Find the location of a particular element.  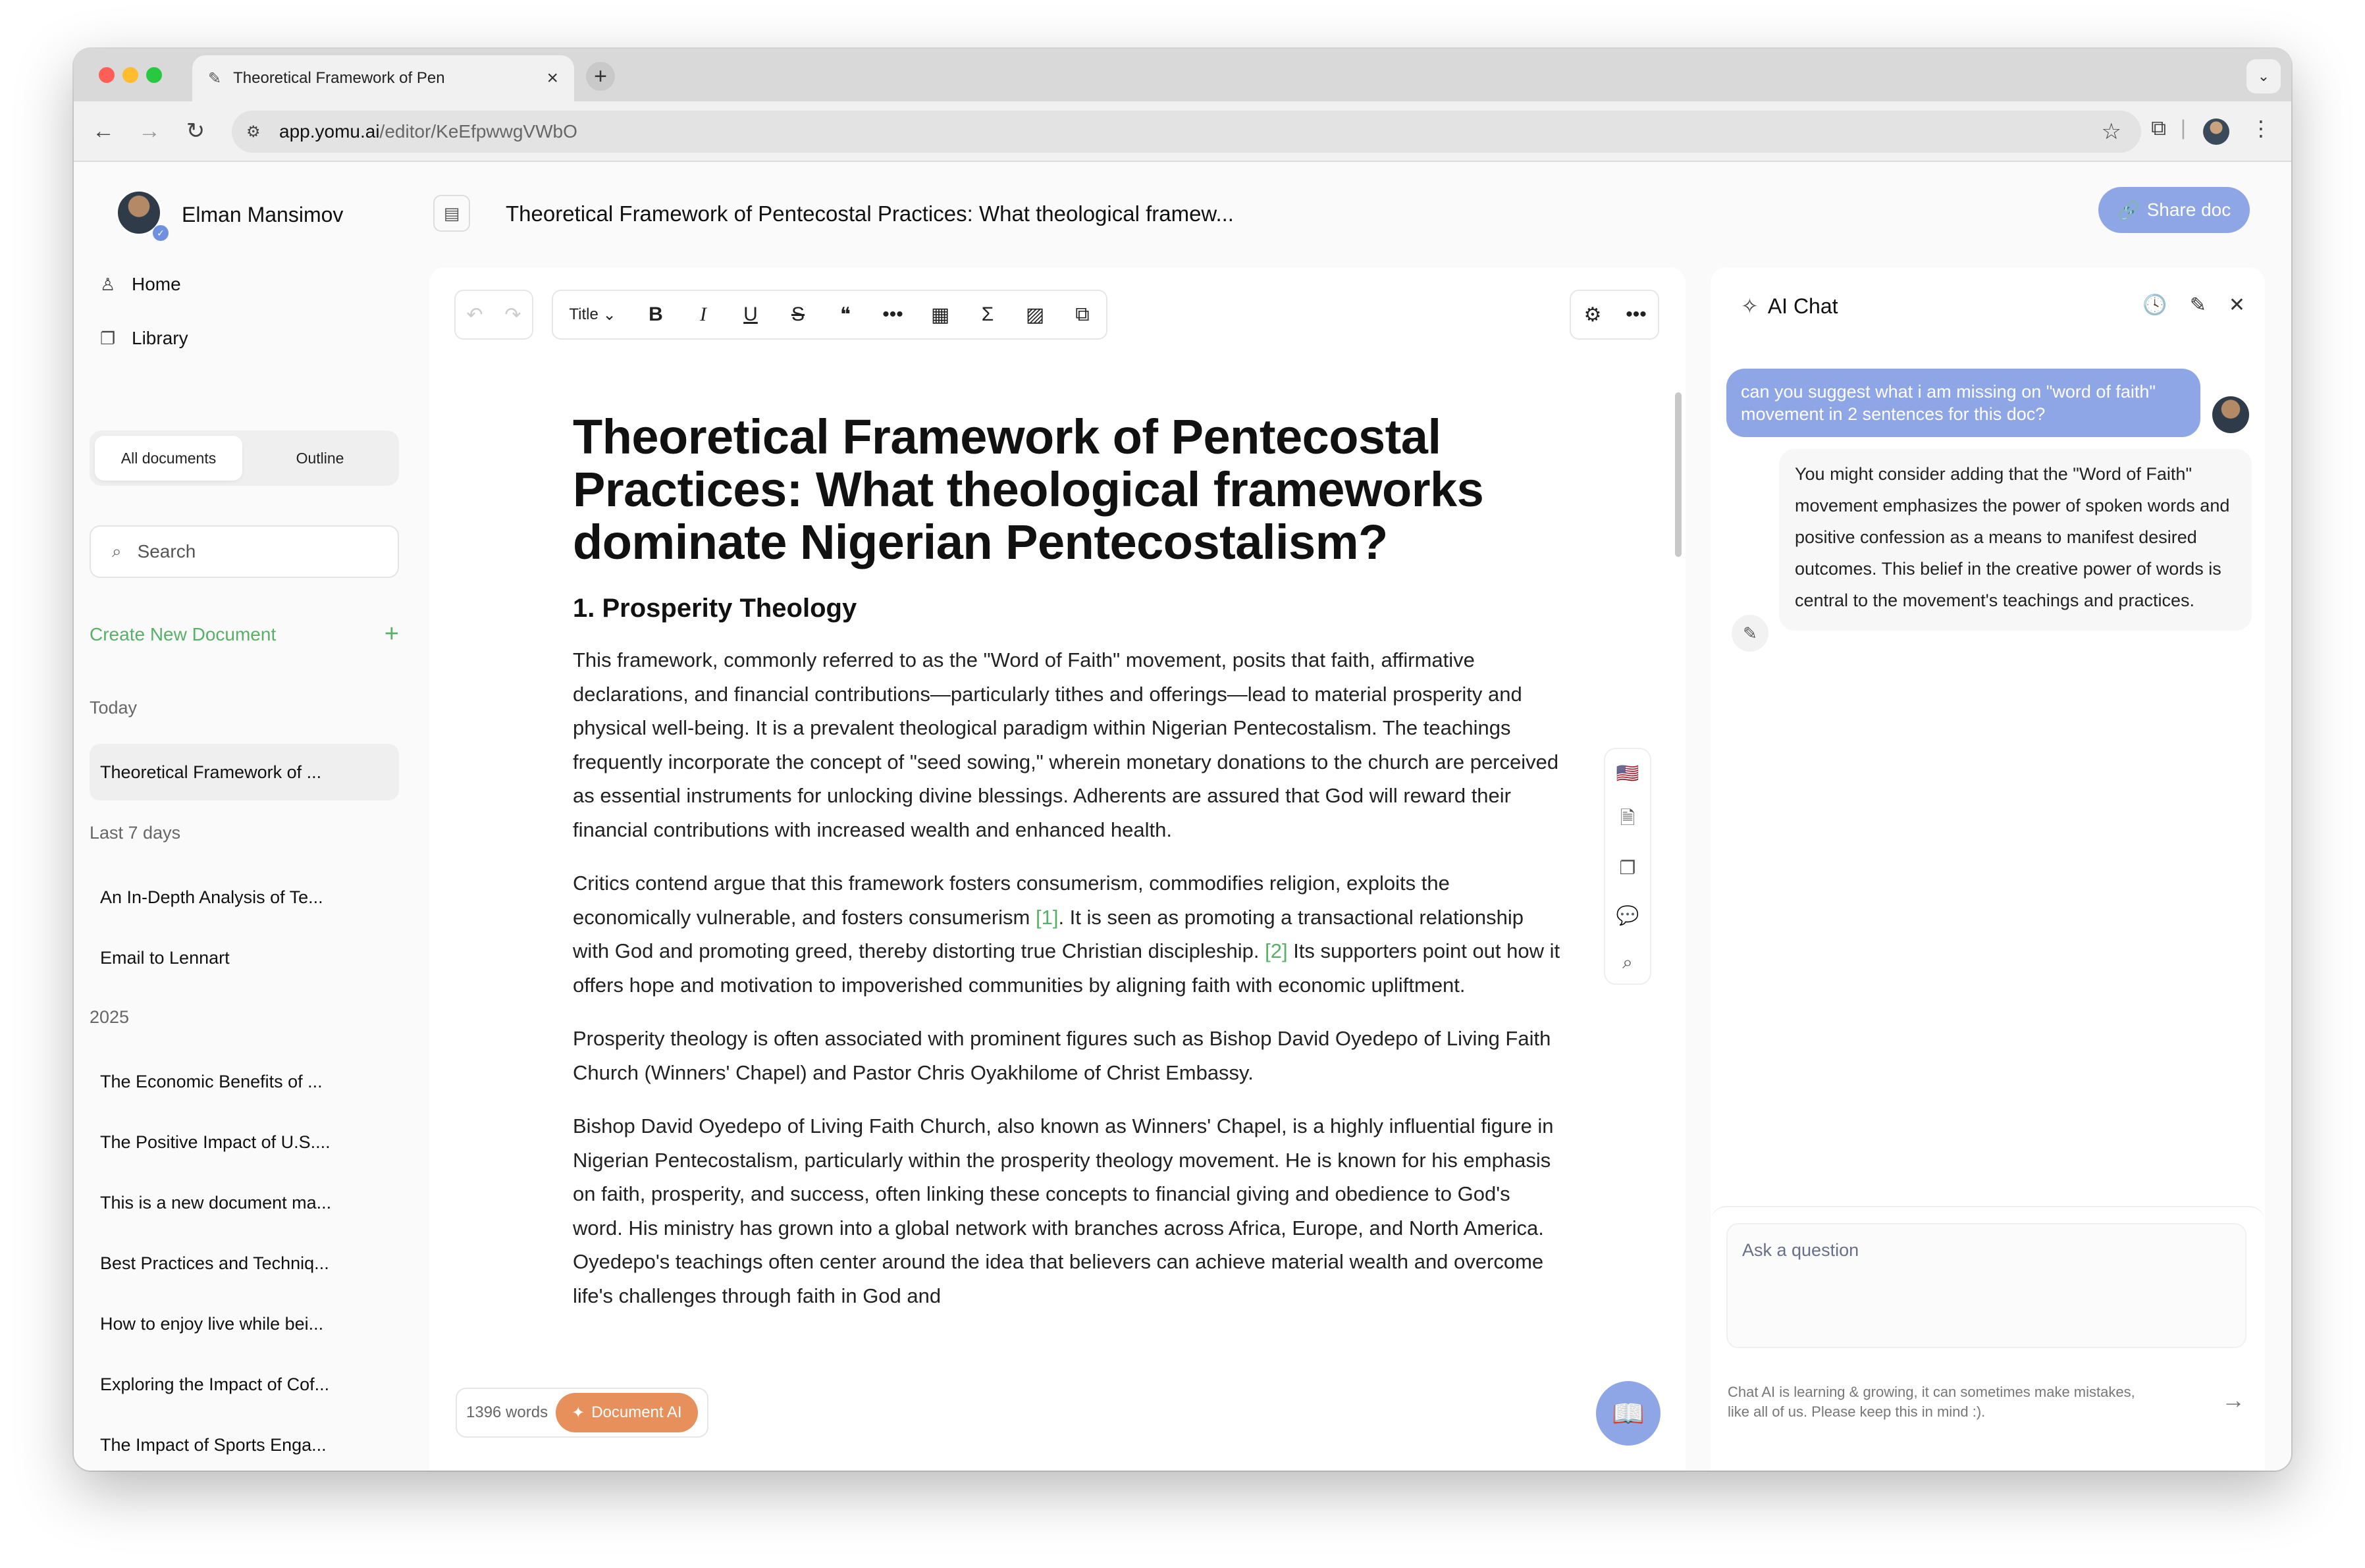

more-options-icon: ••• is located at coordinates (1636, 315).